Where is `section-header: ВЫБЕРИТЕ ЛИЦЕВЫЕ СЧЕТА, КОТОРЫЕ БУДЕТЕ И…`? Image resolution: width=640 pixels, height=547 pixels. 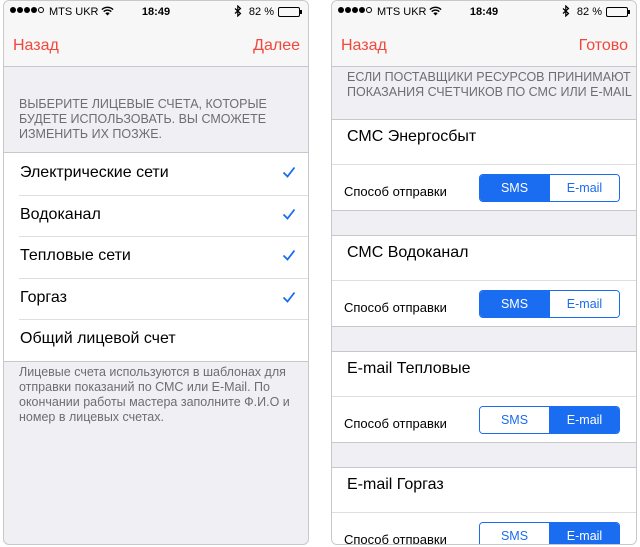
section-header: ВЫБЕРИТЕ ЛИЦЕВЫЕ СЧЕТА, КОТОРЫЕ БУДЕТЕ И… is located at coordinates (143, 119).